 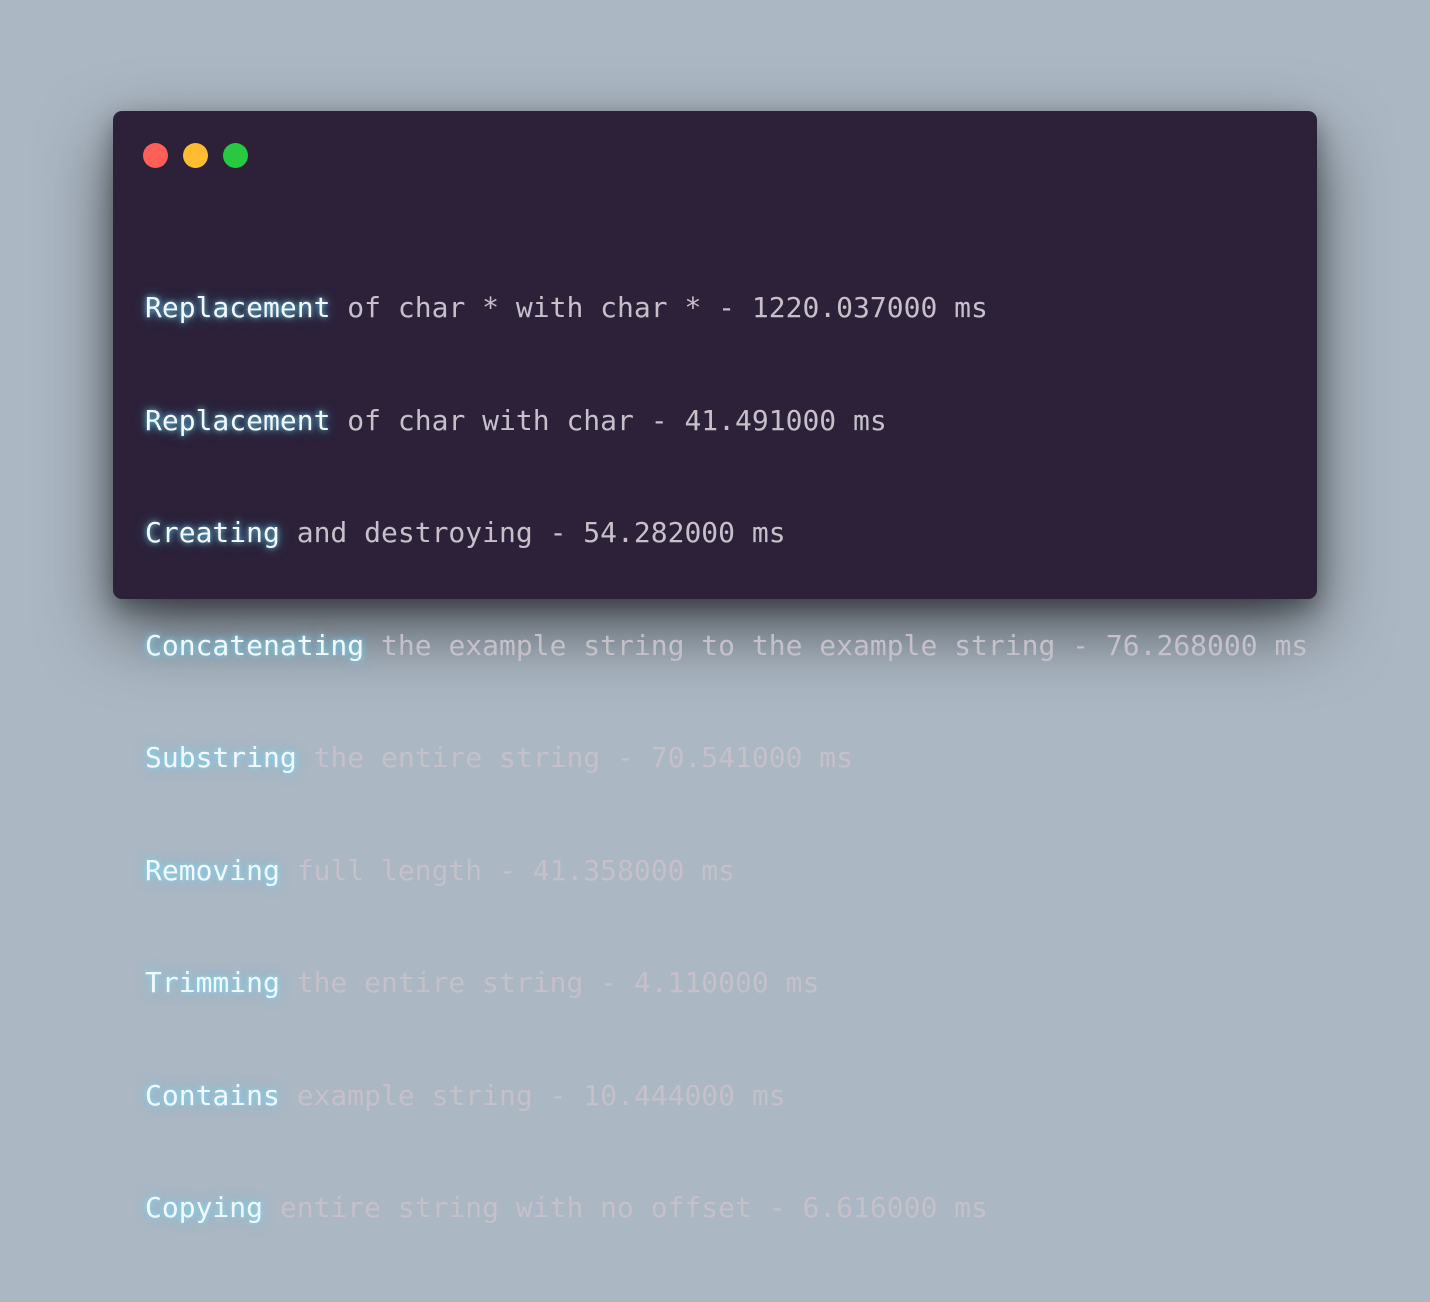 What do you see at coordinates (212, 1095) in the screenshot?
I see `line-keyword: Contains` at bounding box center [212, 1095].